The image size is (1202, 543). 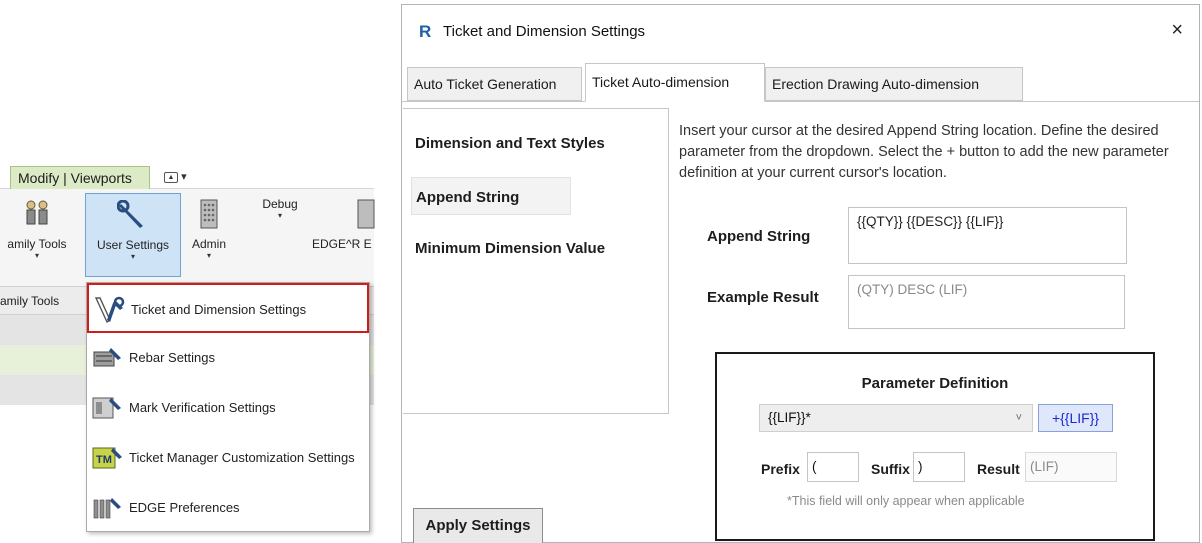 What do you see at coordinates (38, 235) in the screenshot?
I see `family-tools-button: amily Tools ▾` at bounding box center [38, 235].